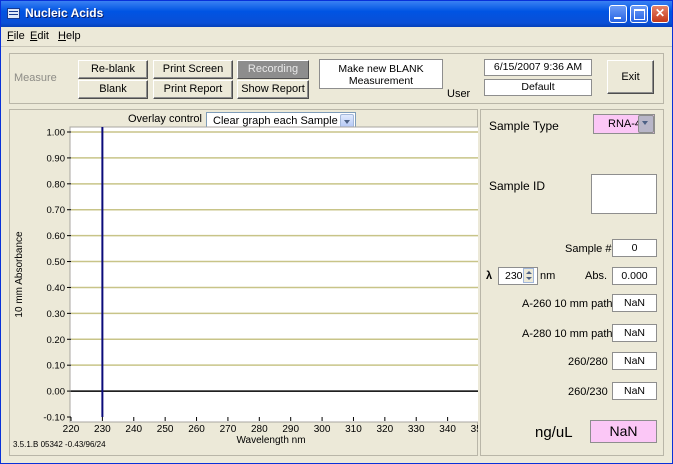 The width and height of the screenshot is (673, 464). I want to click on concentration-label: ng/uL, so click(554, 432).